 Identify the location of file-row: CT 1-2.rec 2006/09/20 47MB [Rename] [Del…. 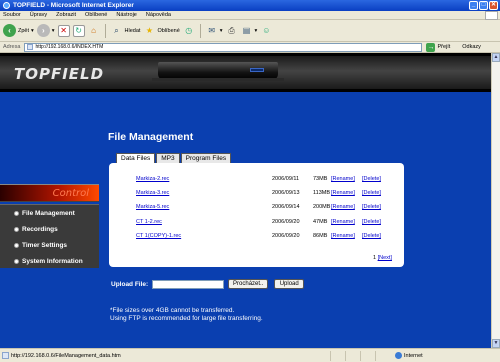
(266, 222).